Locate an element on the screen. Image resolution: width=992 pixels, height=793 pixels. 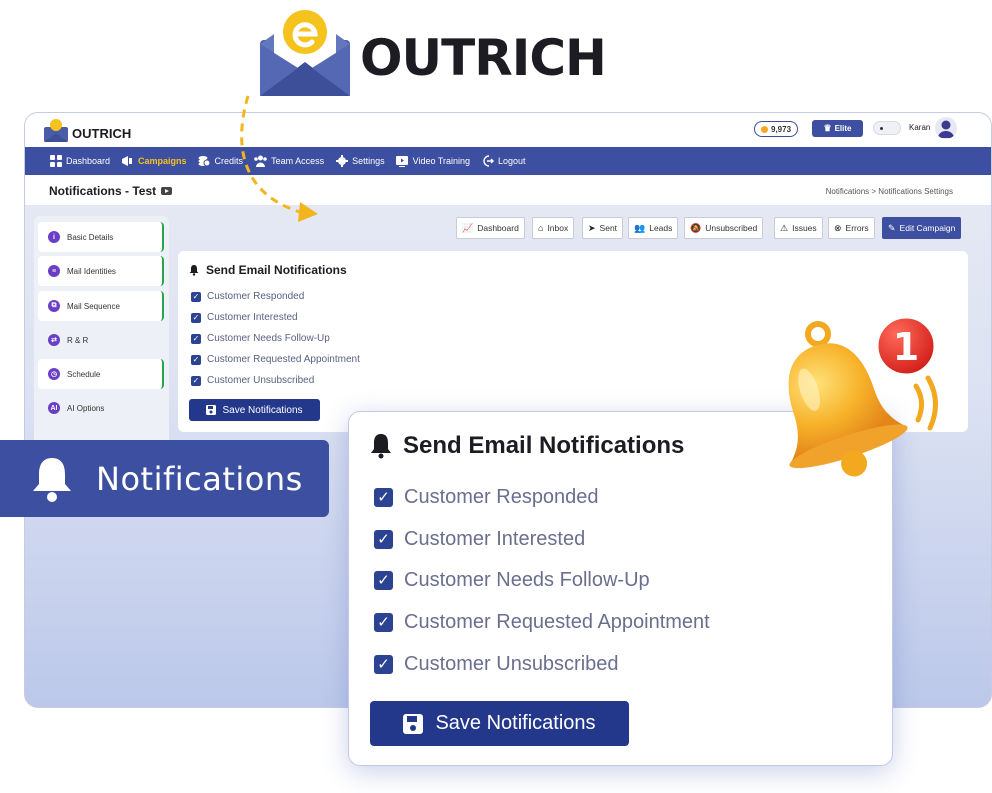
app-logo: OUTRICH is located at coordinates (87, 130).